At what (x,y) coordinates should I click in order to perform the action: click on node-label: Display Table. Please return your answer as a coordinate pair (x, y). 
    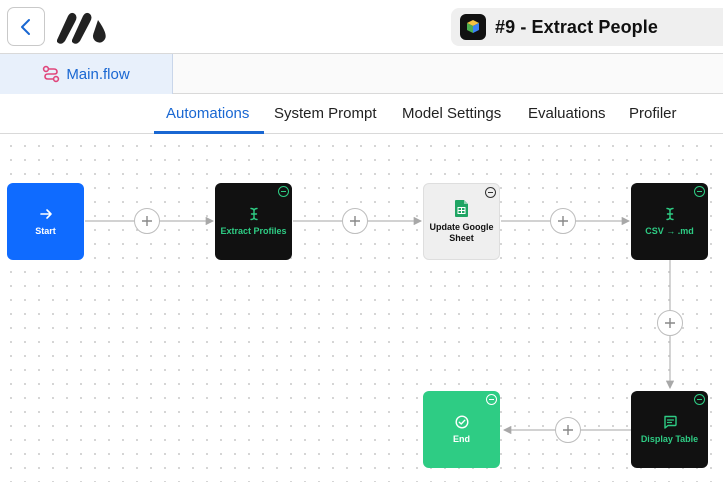
    Looking at the image, I should click on (669, 438).